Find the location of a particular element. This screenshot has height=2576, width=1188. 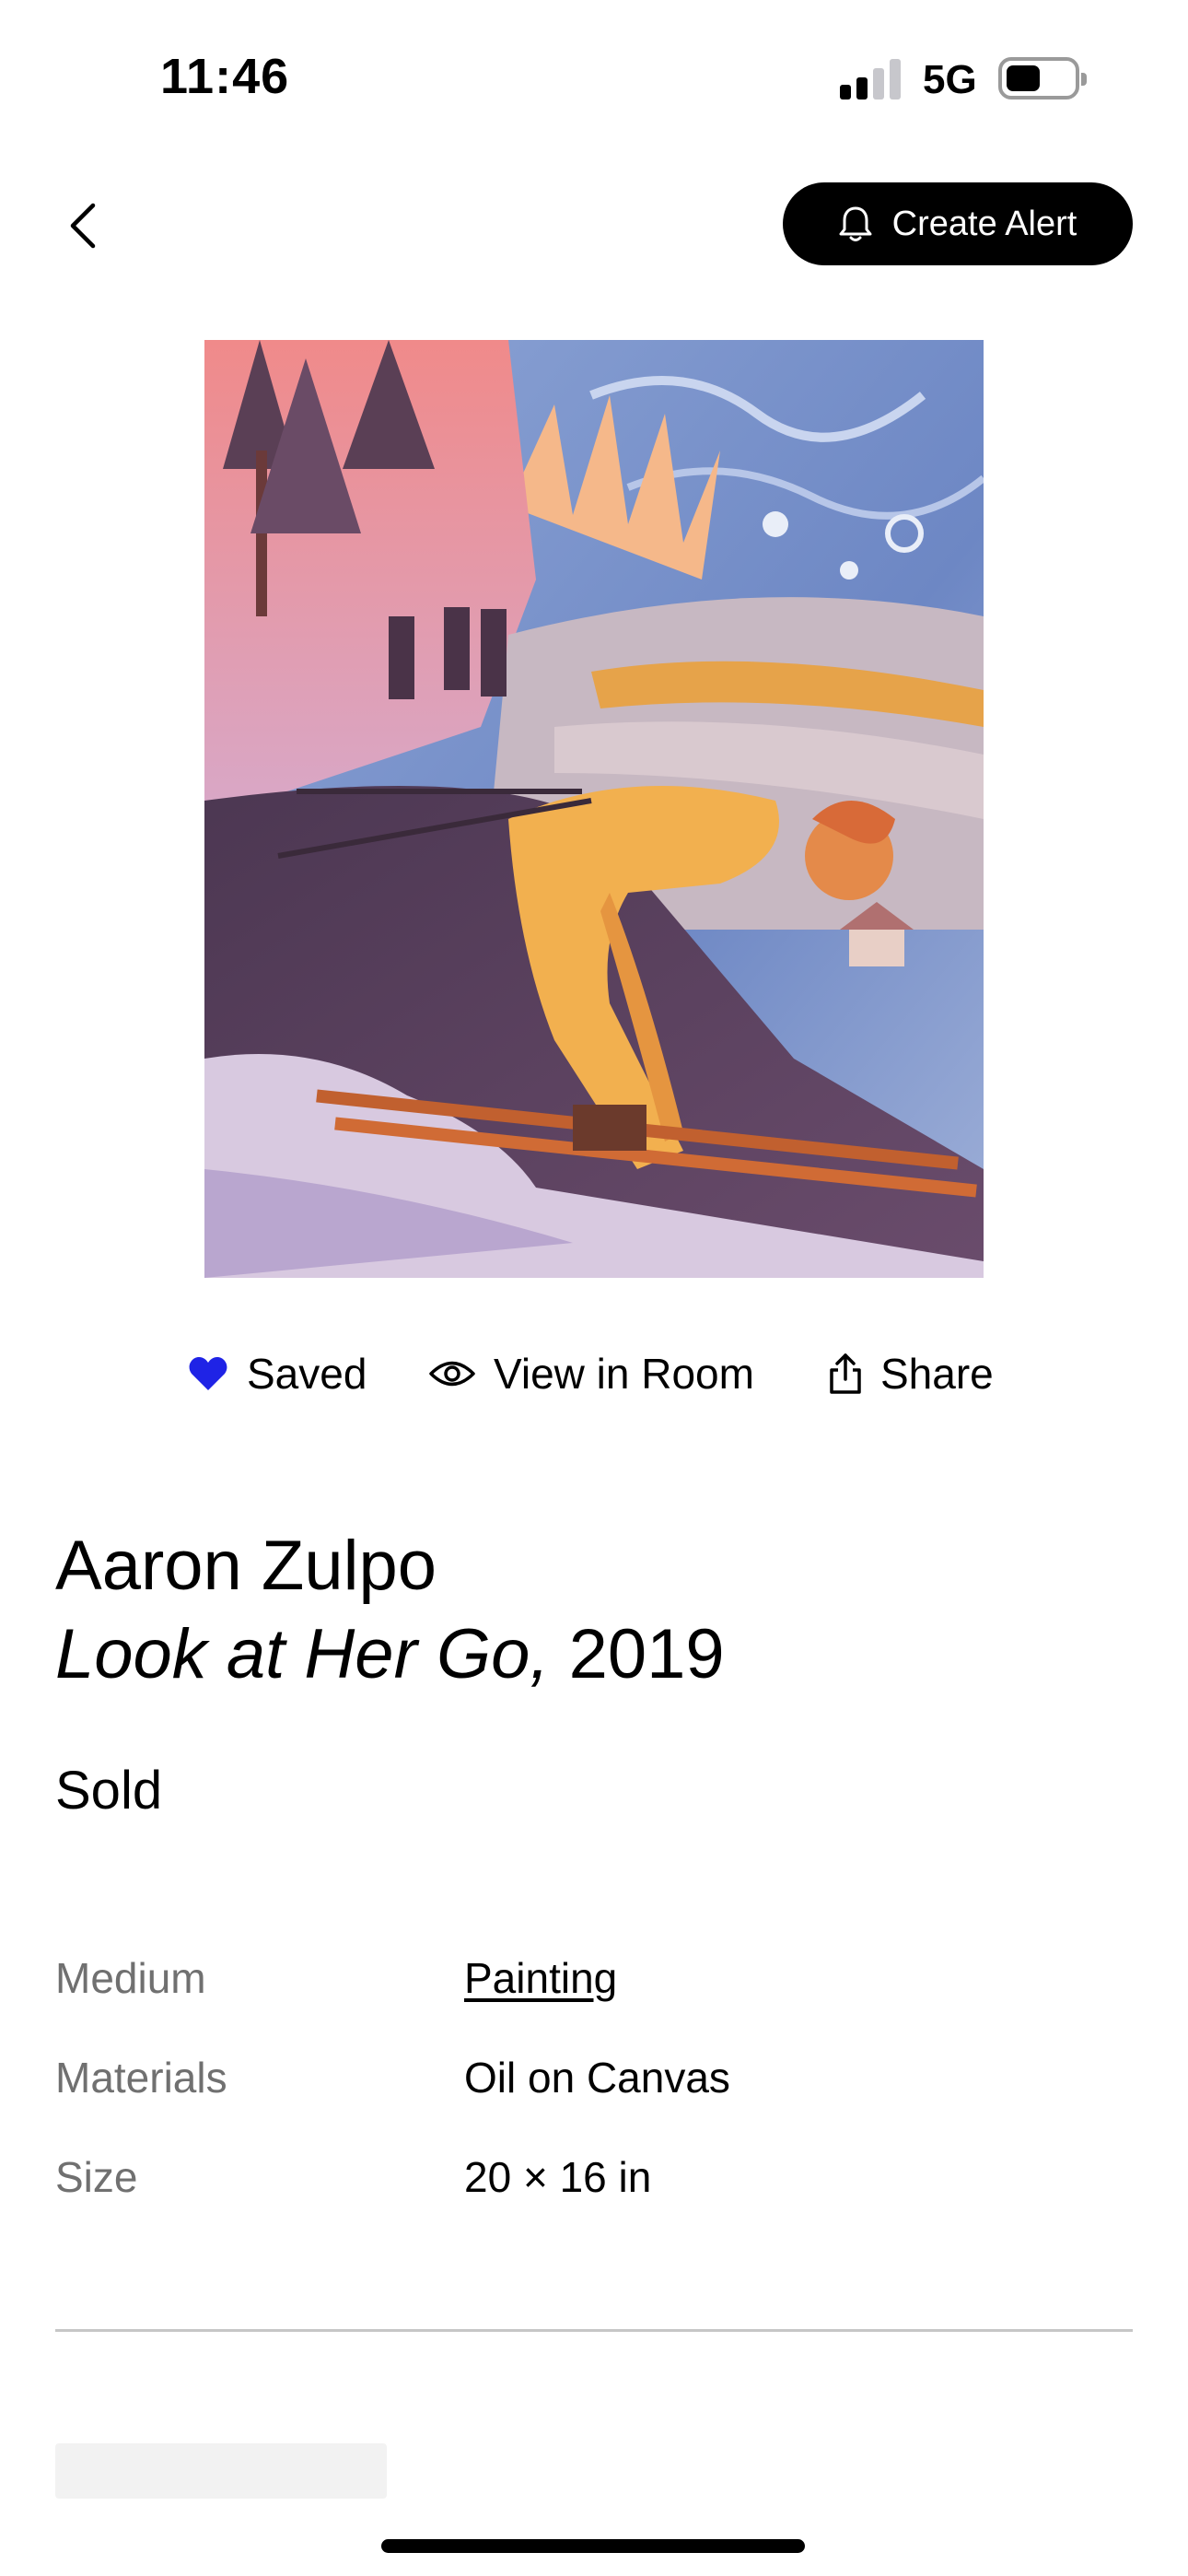

artist-name: Aaron Zulpo is located at coordinates (246, 1566).